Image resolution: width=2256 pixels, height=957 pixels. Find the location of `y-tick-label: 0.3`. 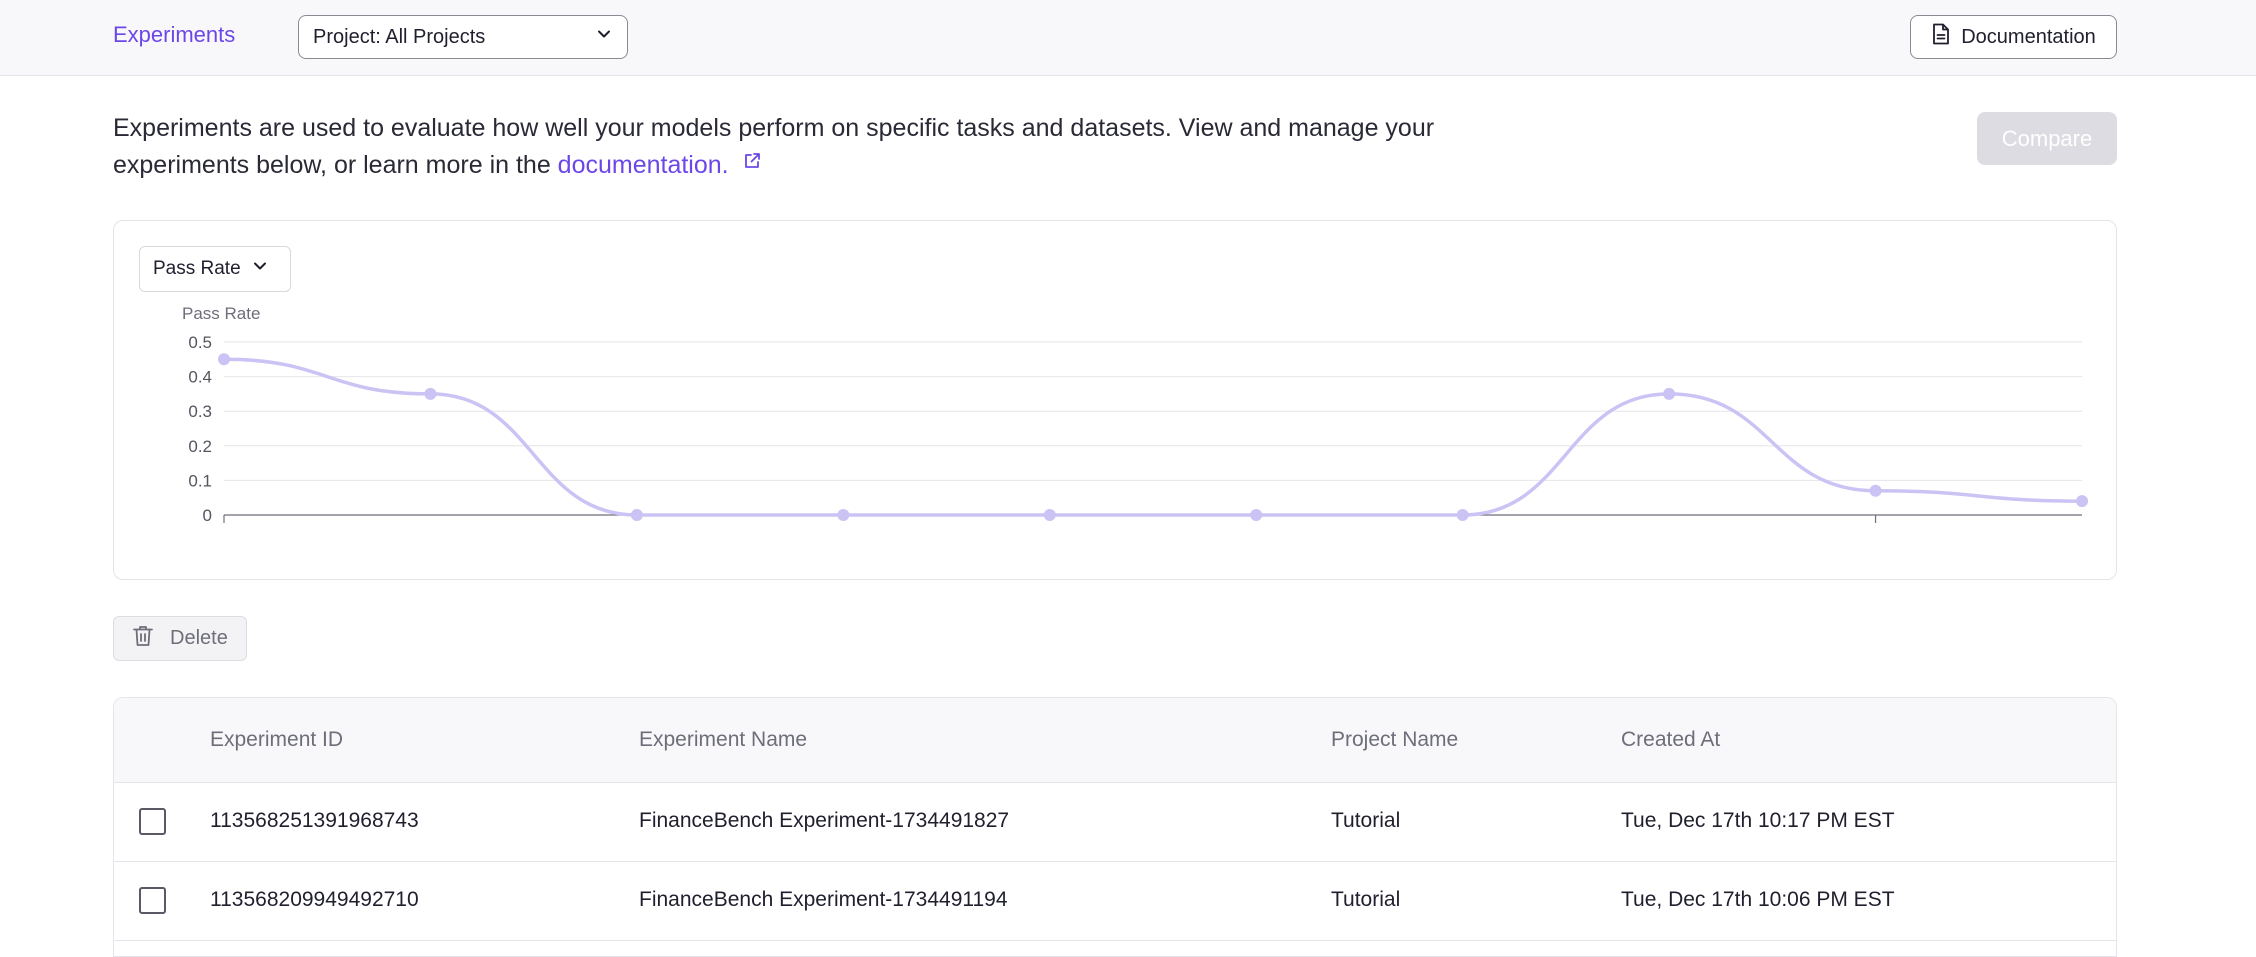

y-tick-label: 0.3 is located at coordinates (200, 411).